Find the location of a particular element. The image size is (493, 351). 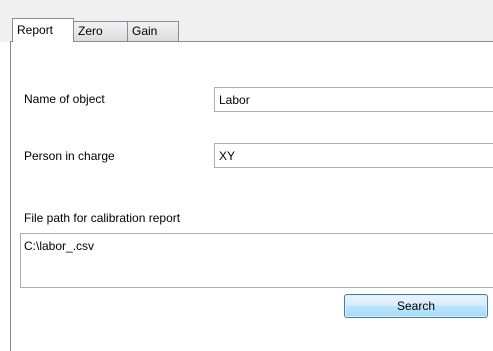

tab-zero: Zero is located at coordinates (100, 31).